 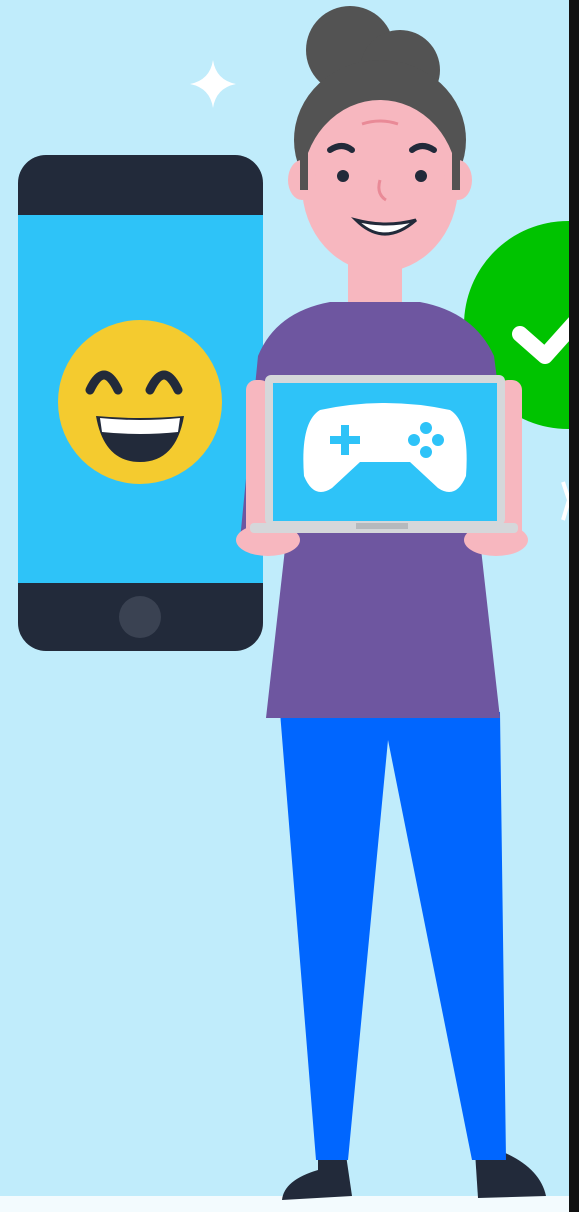 I want to click on grinning-face-icon, so click(x=140, y=402).